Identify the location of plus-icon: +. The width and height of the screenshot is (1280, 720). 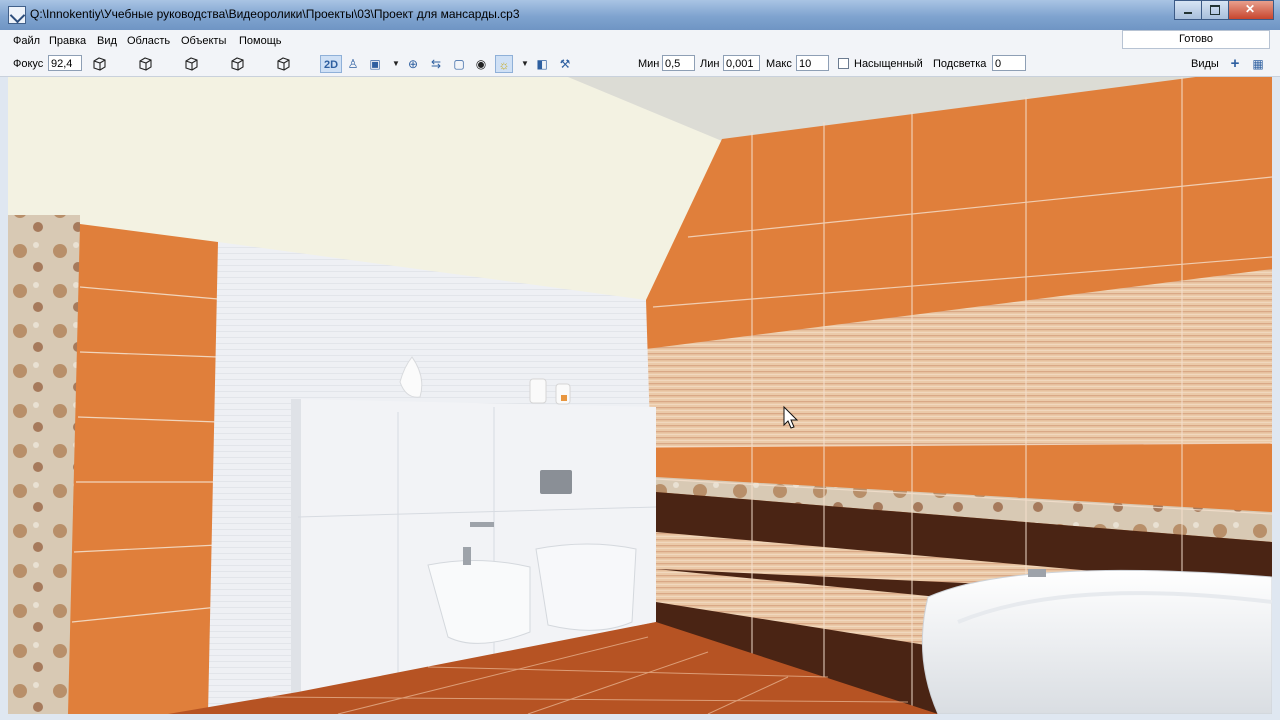
(1235, 64).